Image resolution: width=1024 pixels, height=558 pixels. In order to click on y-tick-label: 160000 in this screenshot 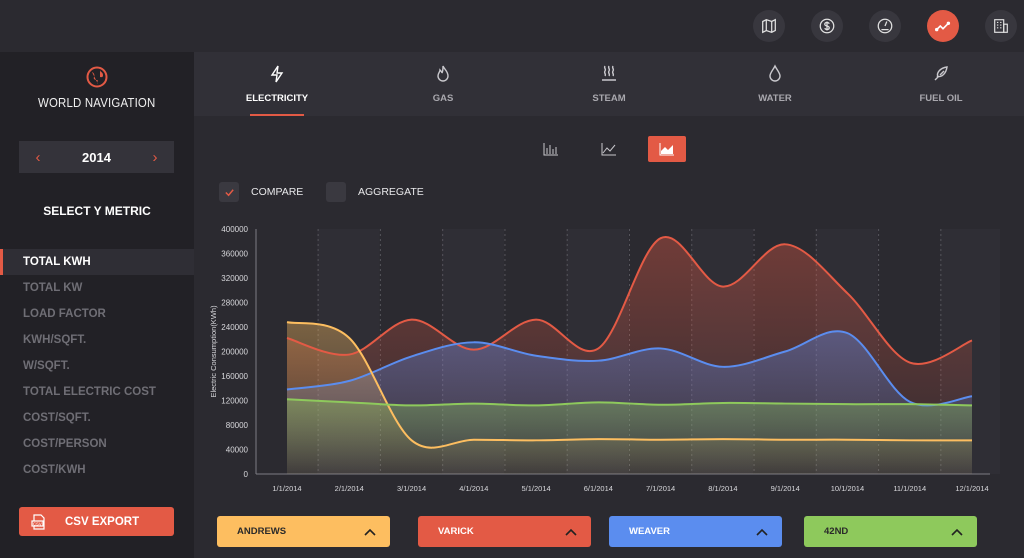, I will do `click(234, 376)`.